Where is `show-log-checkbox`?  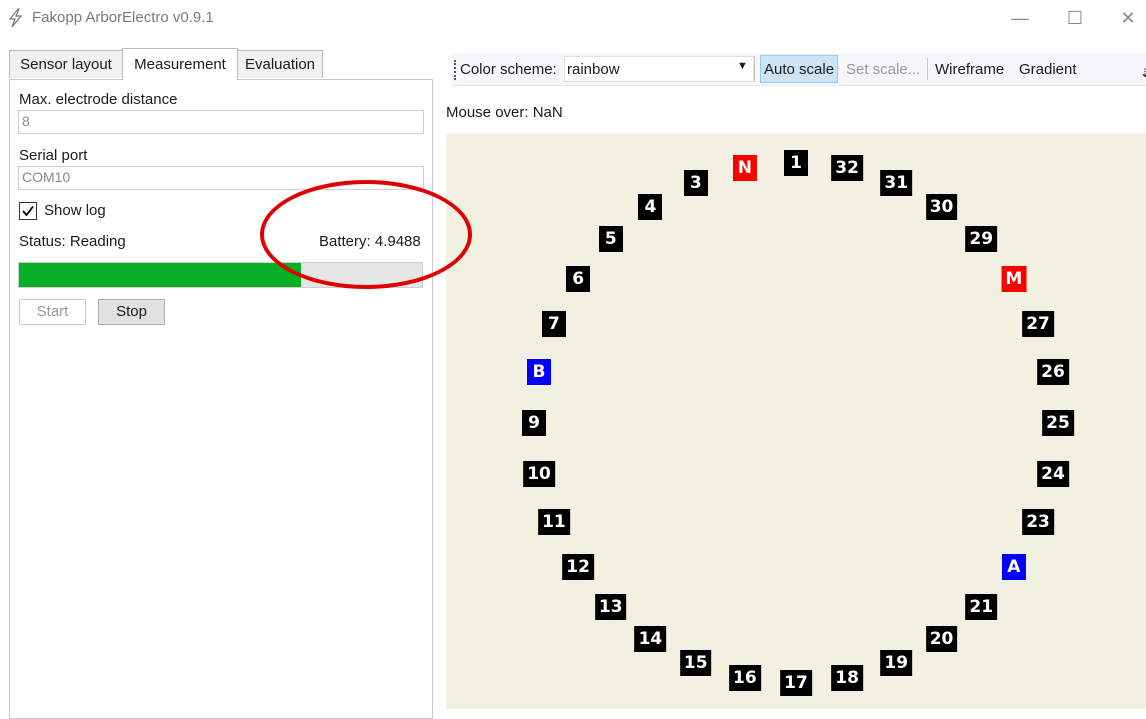 show-log-checkbox is located at coordinates (28, 211).